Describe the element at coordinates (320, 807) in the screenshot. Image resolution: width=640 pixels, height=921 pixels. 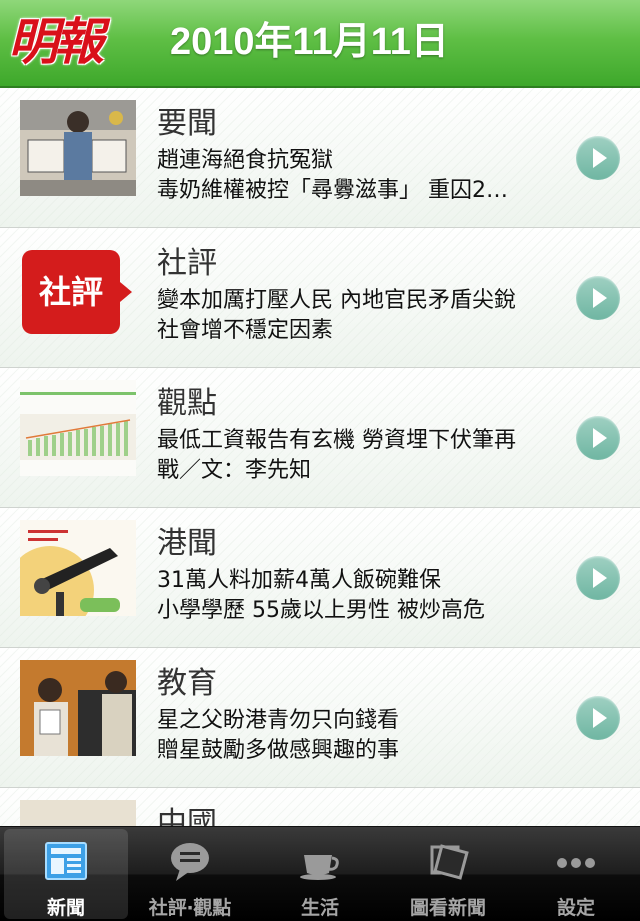
I see `list-item-china: 中國` at that location.